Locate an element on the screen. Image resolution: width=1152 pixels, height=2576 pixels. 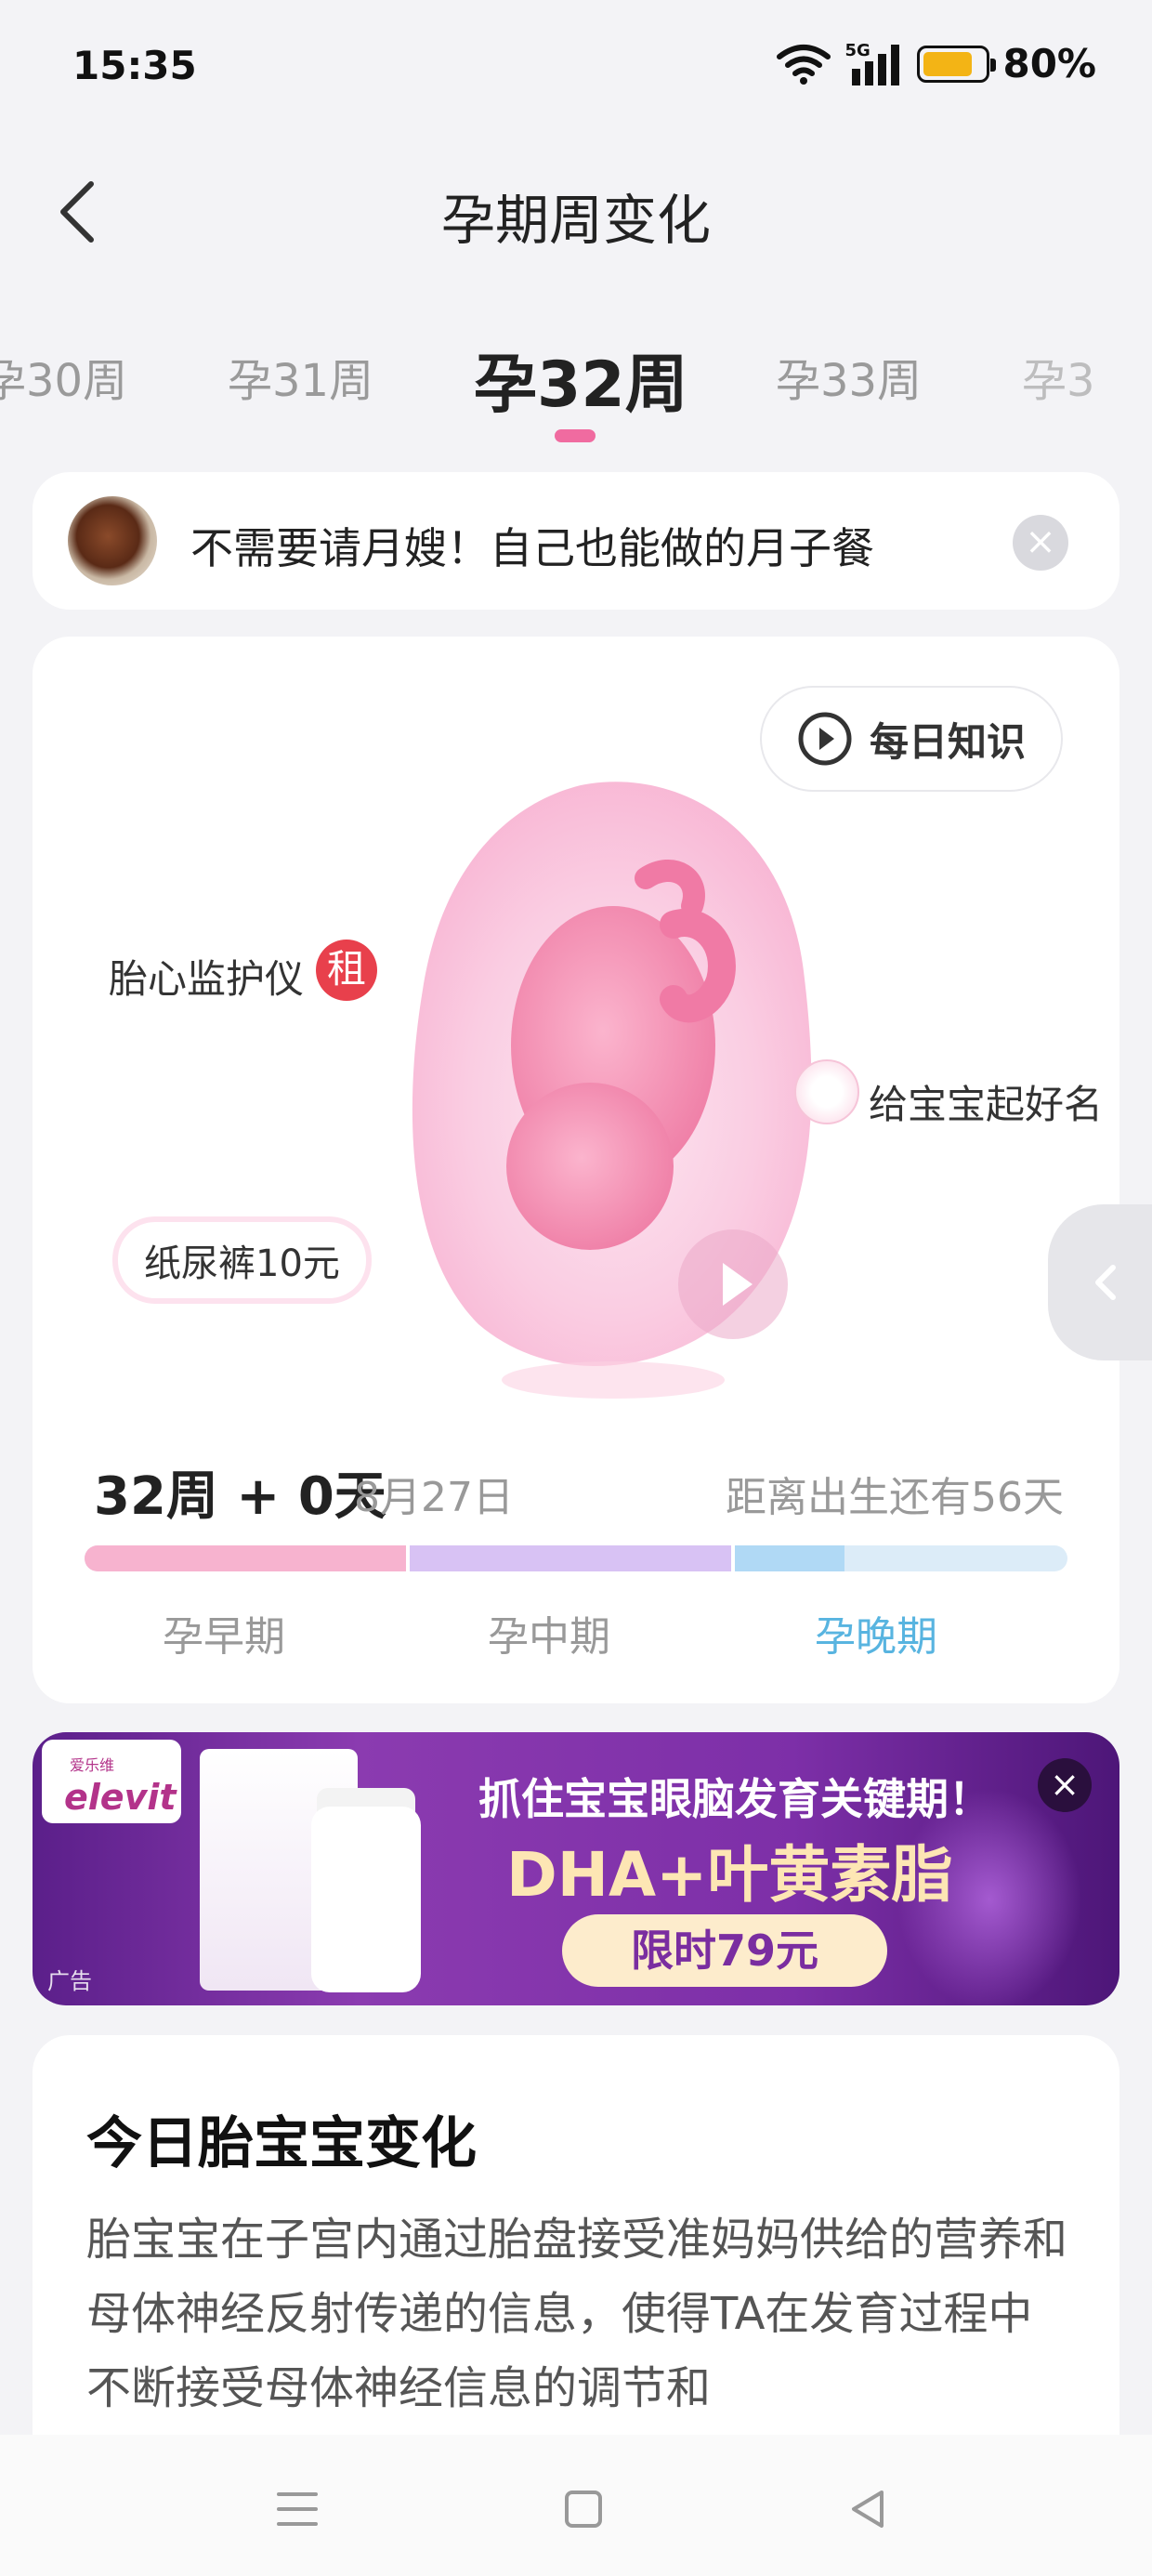
chevron-left-icon is located at coordinates (1105, 1282).